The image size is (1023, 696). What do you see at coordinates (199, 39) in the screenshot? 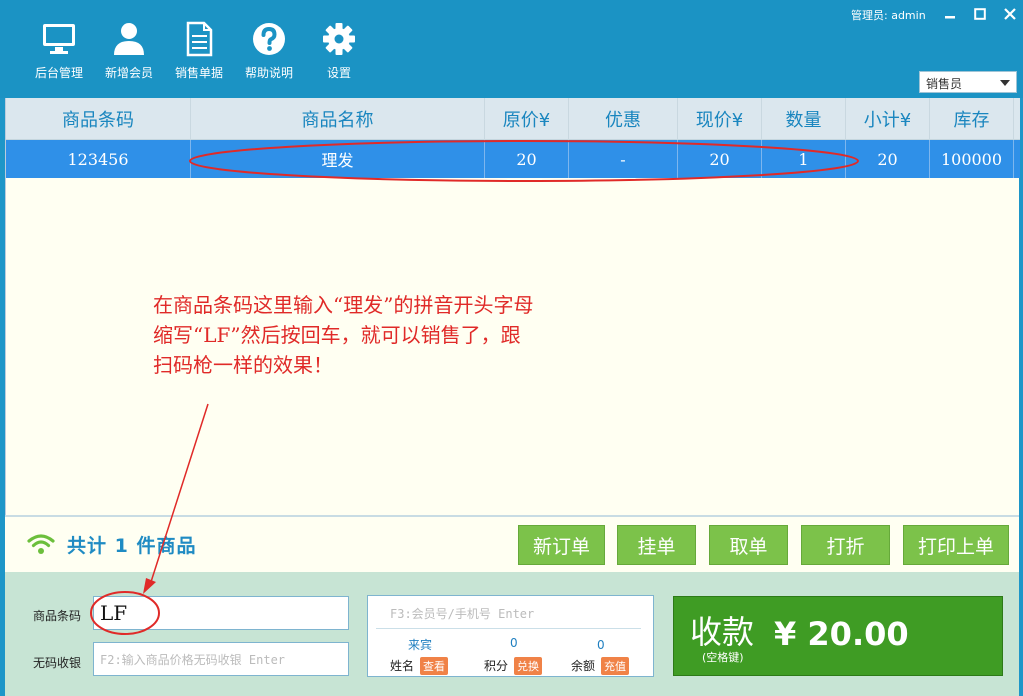
I see `document-icon` at bounding box center [199, 39].